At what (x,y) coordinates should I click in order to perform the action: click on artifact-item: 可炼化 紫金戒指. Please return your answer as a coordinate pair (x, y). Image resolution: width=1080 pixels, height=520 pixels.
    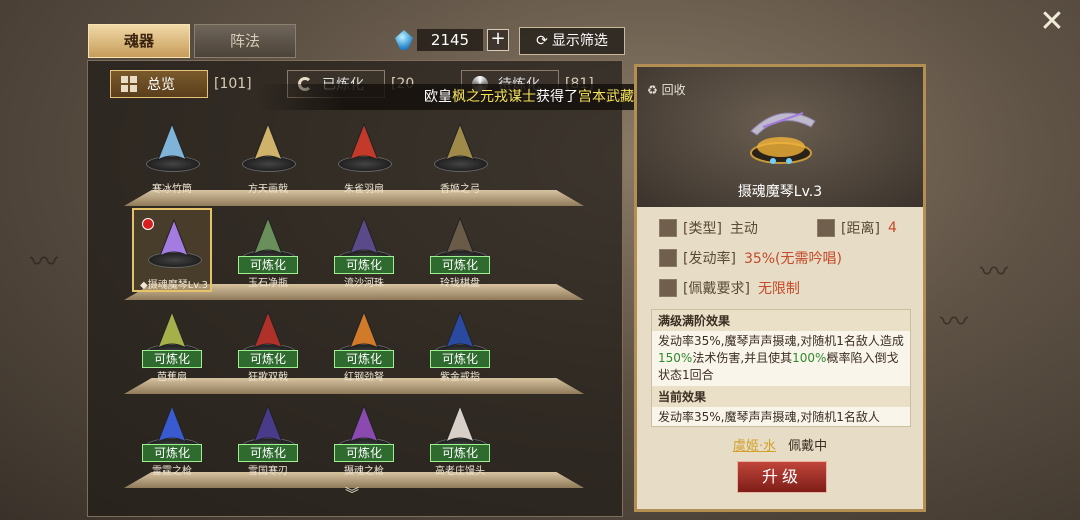
    Looking at the image, I should click on (460, 344).